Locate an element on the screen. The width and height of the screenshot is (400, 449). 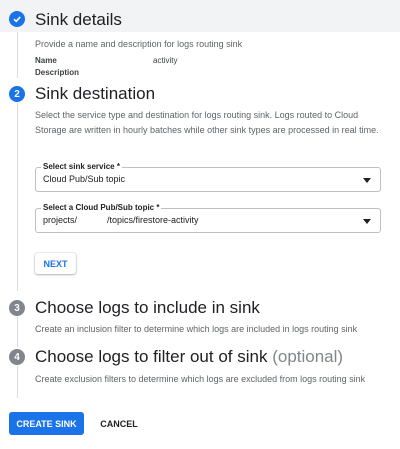
optional-tag: (optional) is located at coordinates (308, 356).